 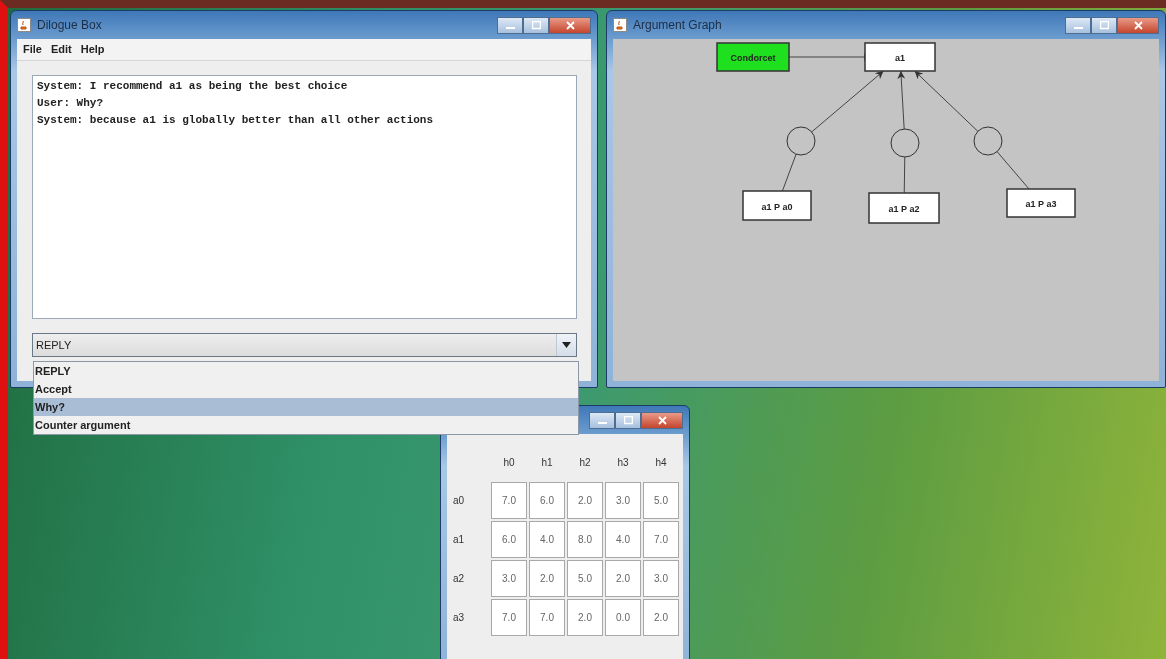 What do you see at coordinates (459, 618) in the screenshot?
I see `row-header: a3` at bounding box center [459, 618].